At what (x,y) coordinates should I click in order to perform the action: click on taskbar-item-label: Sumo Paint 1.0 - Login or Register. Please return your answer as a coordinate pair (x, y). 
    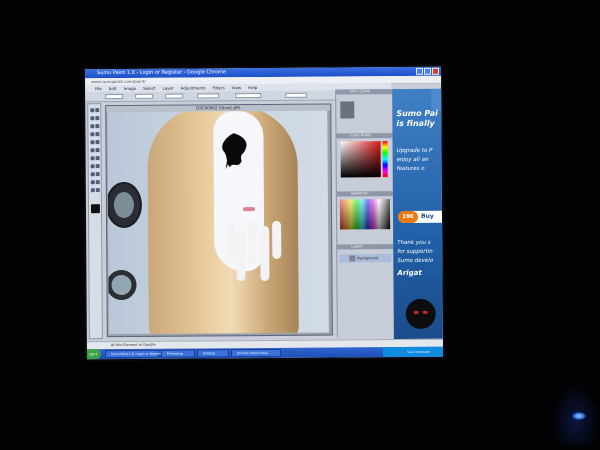
    Looking at the image, I should click on (136, 354).